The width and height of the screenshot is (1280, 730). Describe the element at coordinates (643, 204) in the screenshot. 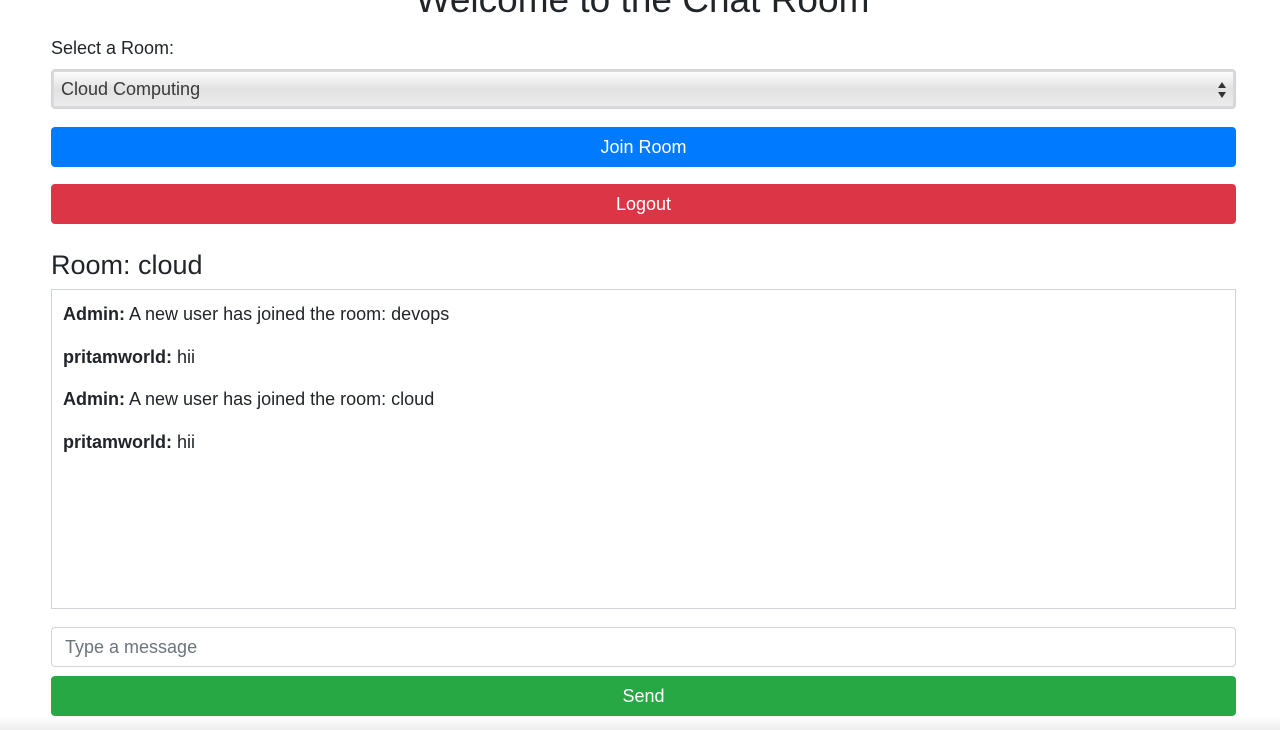

I see `logout-button: Logout` at that location.